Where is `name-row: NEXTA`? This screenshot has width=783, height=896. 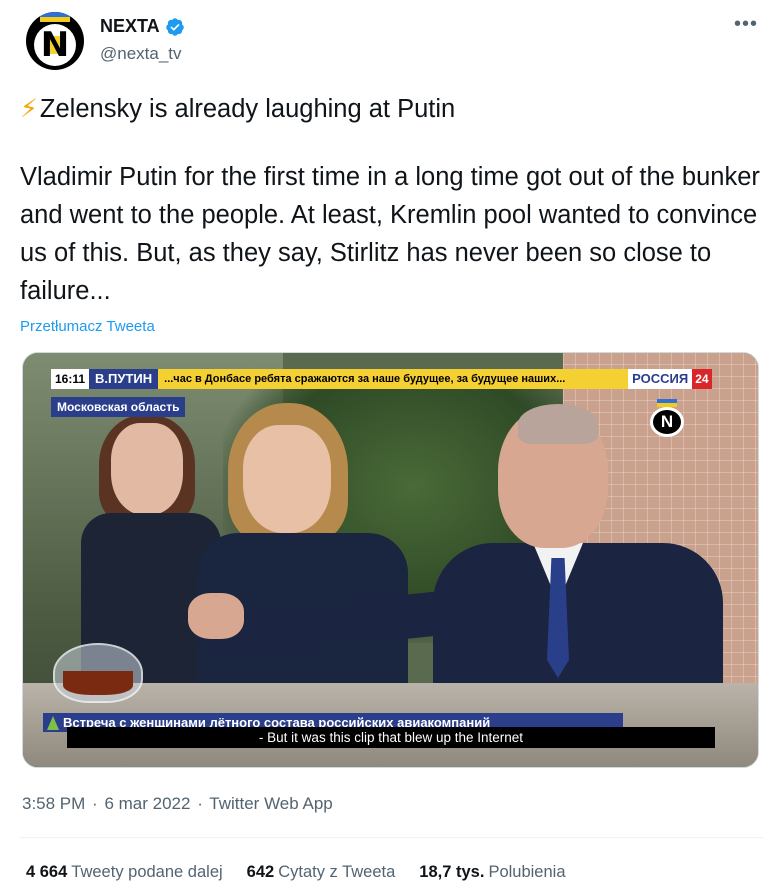
name-row: NEXTA is located at coordinates (142, 26).